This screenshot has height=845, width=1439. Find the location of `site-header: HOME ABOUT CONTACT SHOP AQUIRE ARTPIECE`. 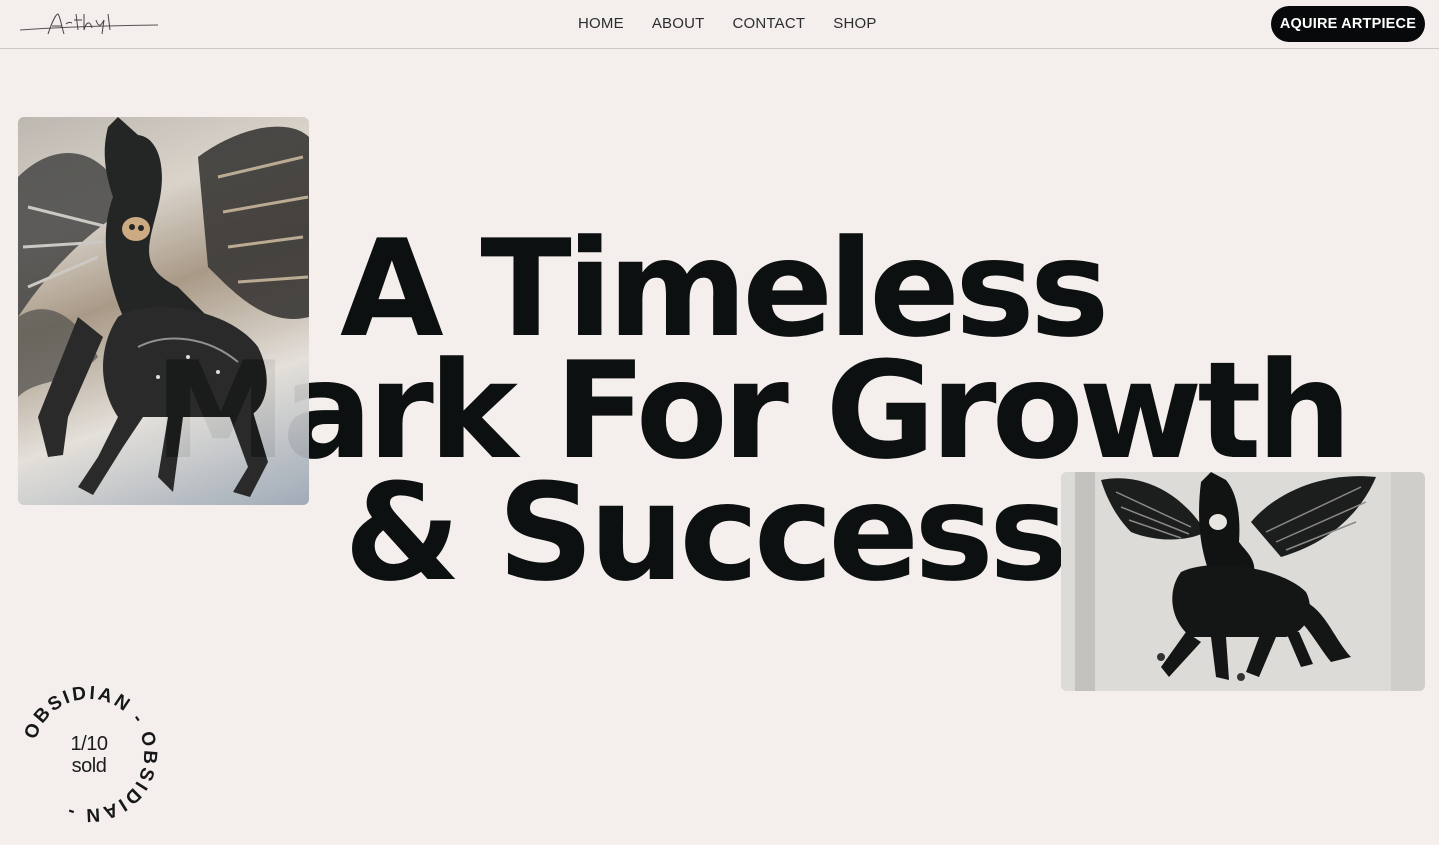

site-header: HOME ABOUT CONTACT SHOP AQUIRE ARTPIECE is located at coordinates (719, 24).